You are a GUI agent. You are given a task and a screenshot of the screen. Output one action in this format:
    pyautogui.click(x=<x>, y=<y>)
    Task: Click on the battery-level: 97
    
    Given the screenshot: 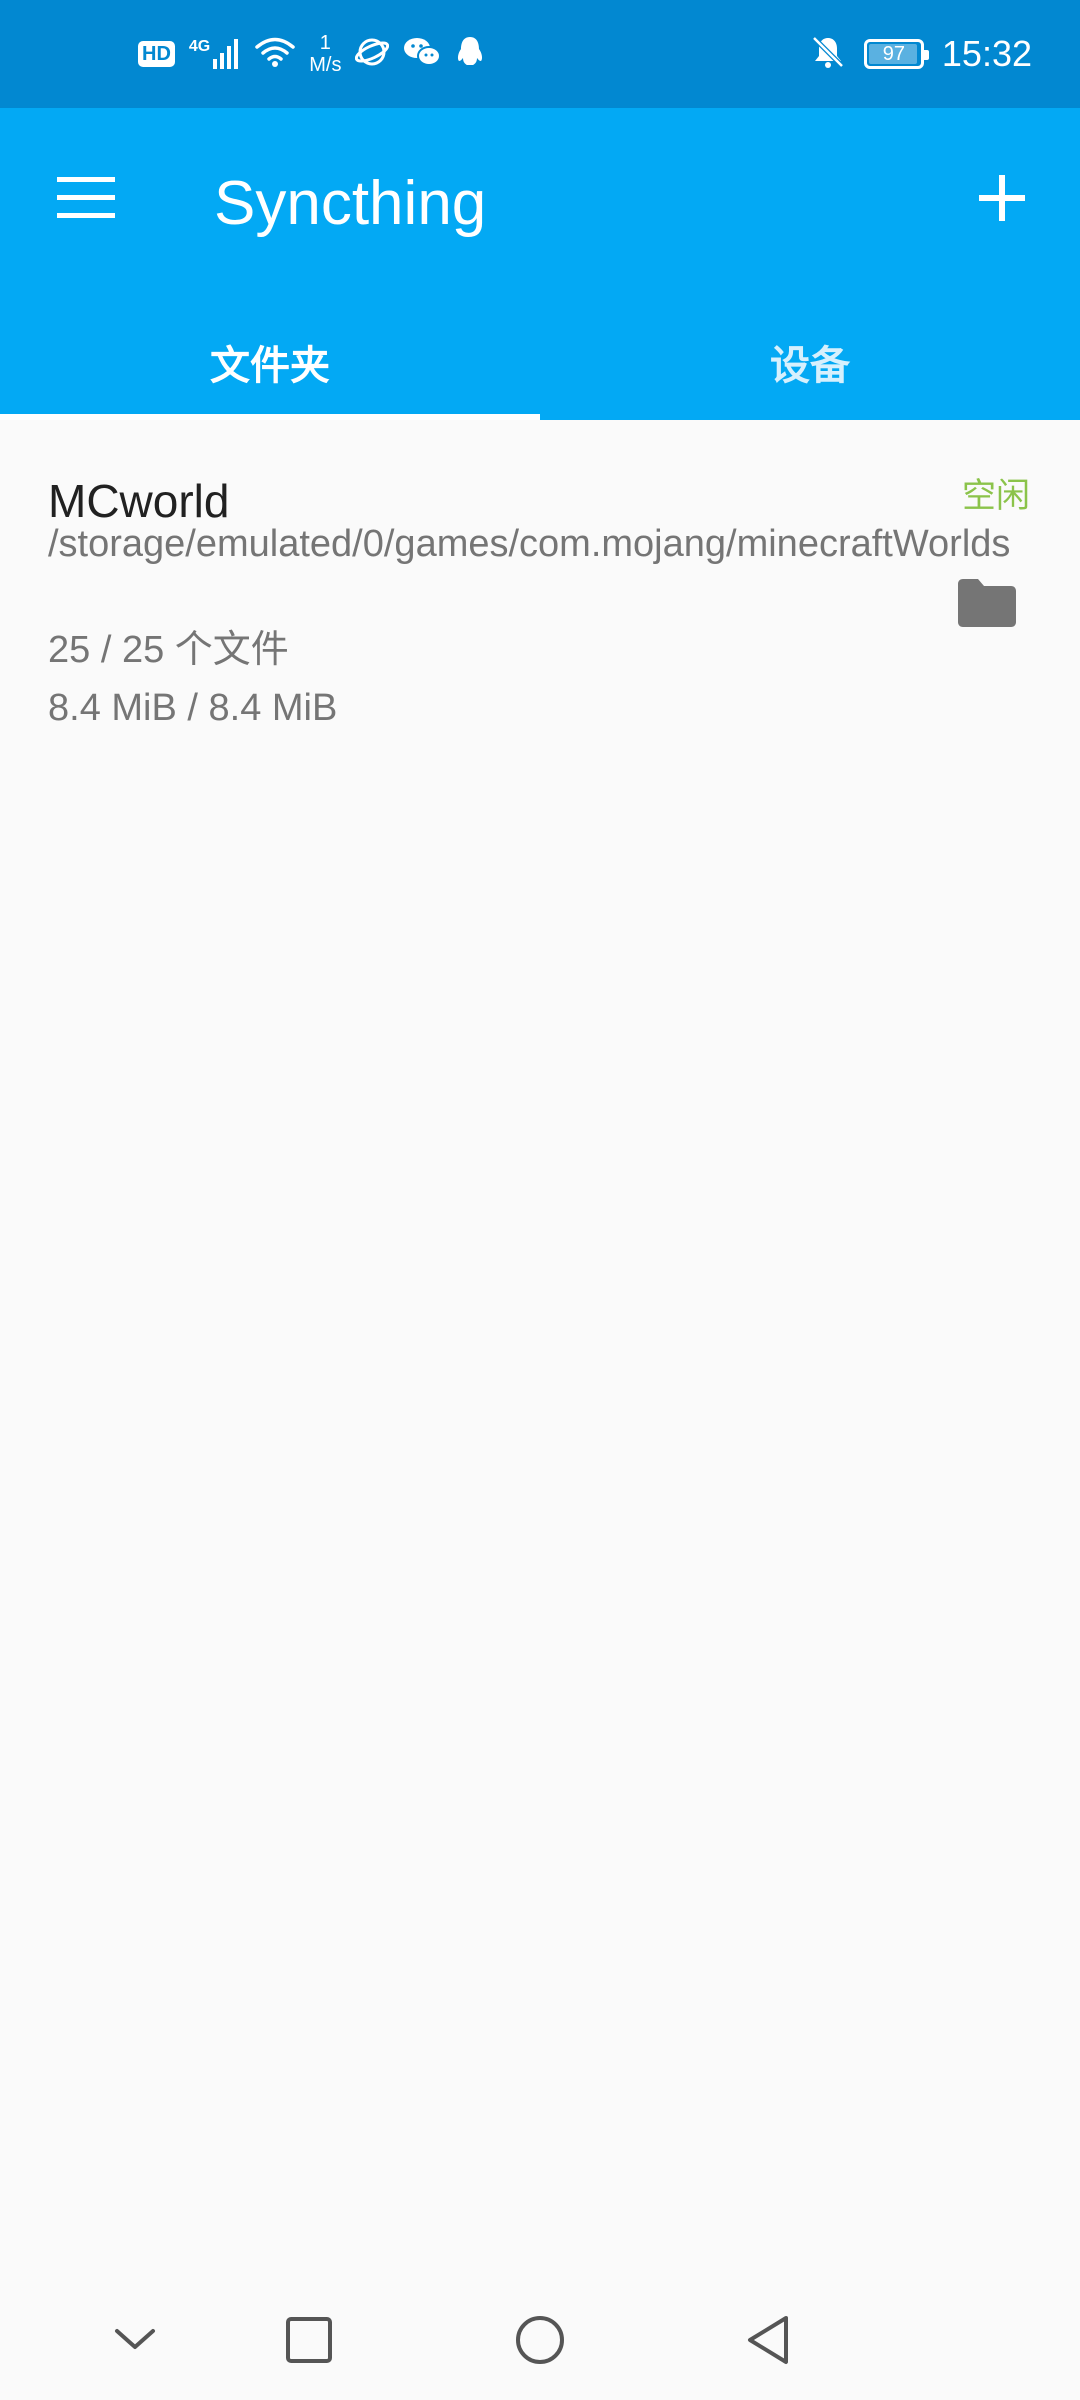 What is the action you would take?
    pyautogui.click(x=894, y=54)
    